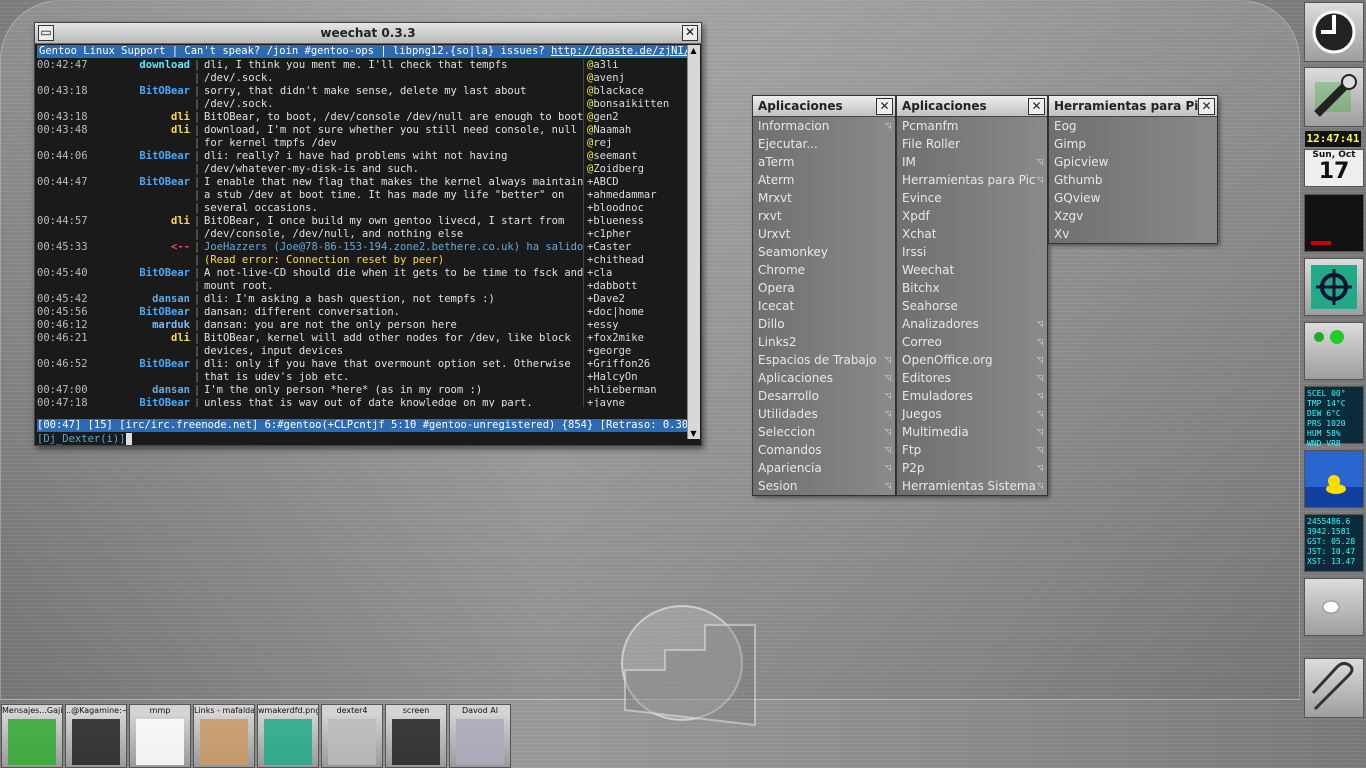 This screenshot has height=768, width=1366. What do you see at coordinates (693, 242) in the screenshot?
I see `scrollbar: ▲ ▼` at bounding box center [693, 242].